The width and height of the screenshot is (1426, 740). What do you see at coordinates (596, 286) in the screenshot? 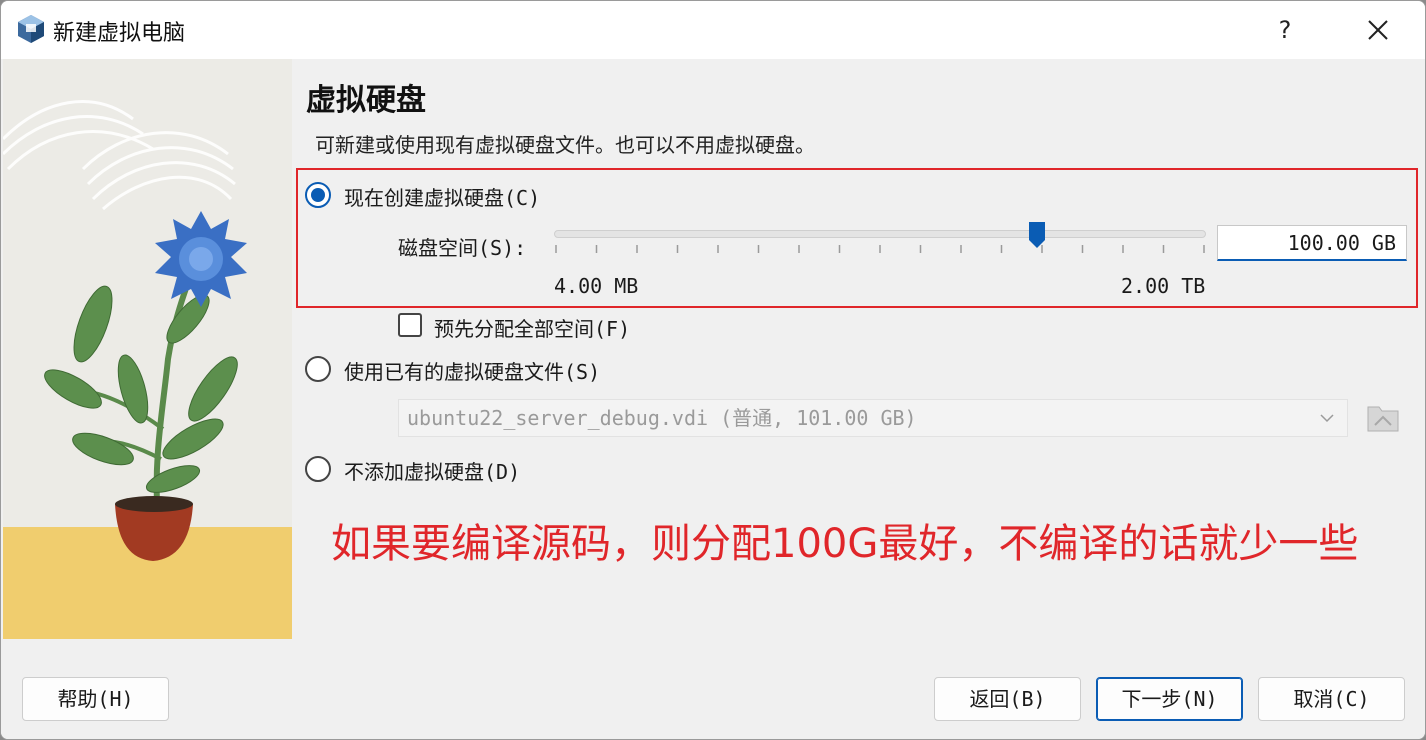
I see `slider-min-label: 4.00 MB` at bounding box center [596, 286].